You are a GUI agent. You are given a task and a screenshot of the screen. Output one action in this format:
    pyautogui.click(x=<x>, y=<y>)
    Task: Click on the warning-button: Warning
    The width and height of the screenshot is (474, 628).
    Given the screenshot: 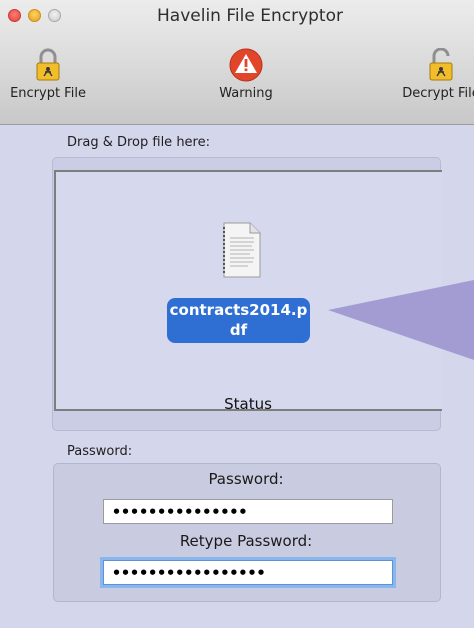 What is the action you would take?
    pyautogui.click(x=246, y=74)
    